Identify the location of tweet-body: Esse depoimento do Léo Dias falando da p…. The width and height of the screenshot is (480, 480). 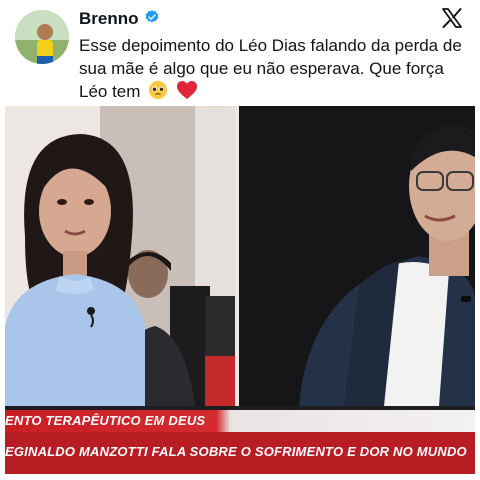
(270, 68).